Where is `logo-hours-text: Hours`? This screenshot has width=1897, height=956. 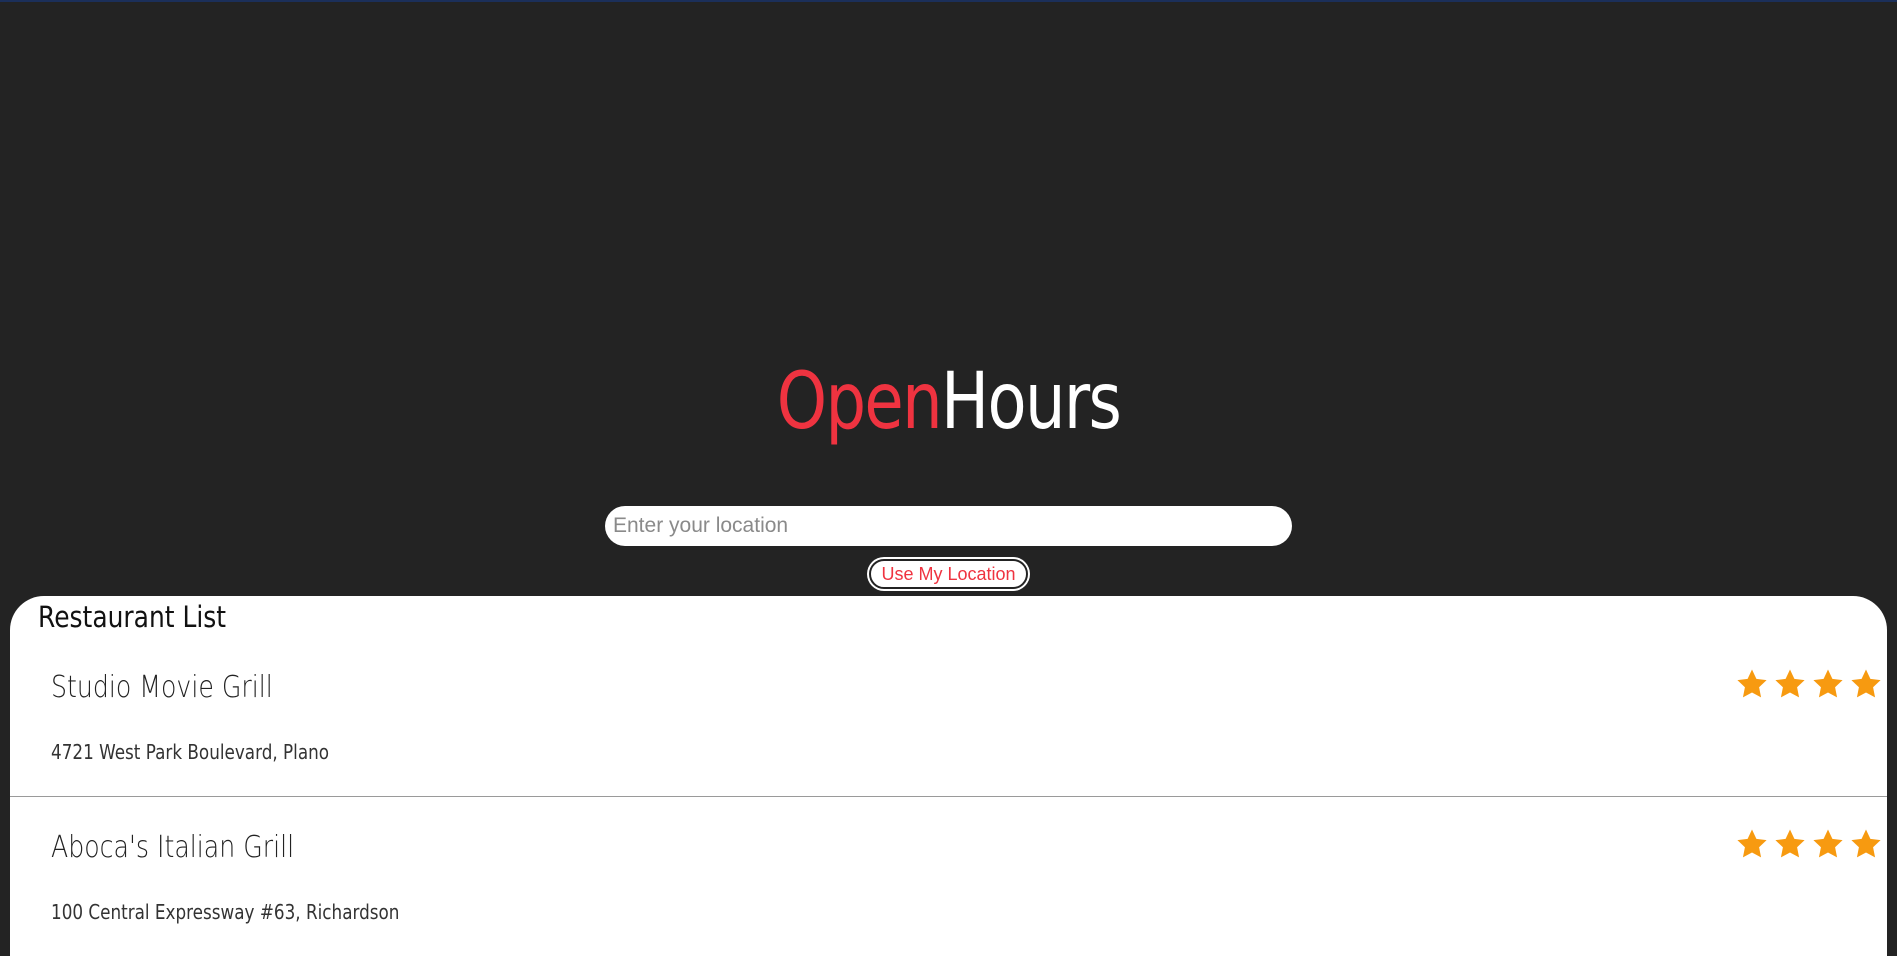
logo-hours-text: Hours is located at coordinates (1031, 402).